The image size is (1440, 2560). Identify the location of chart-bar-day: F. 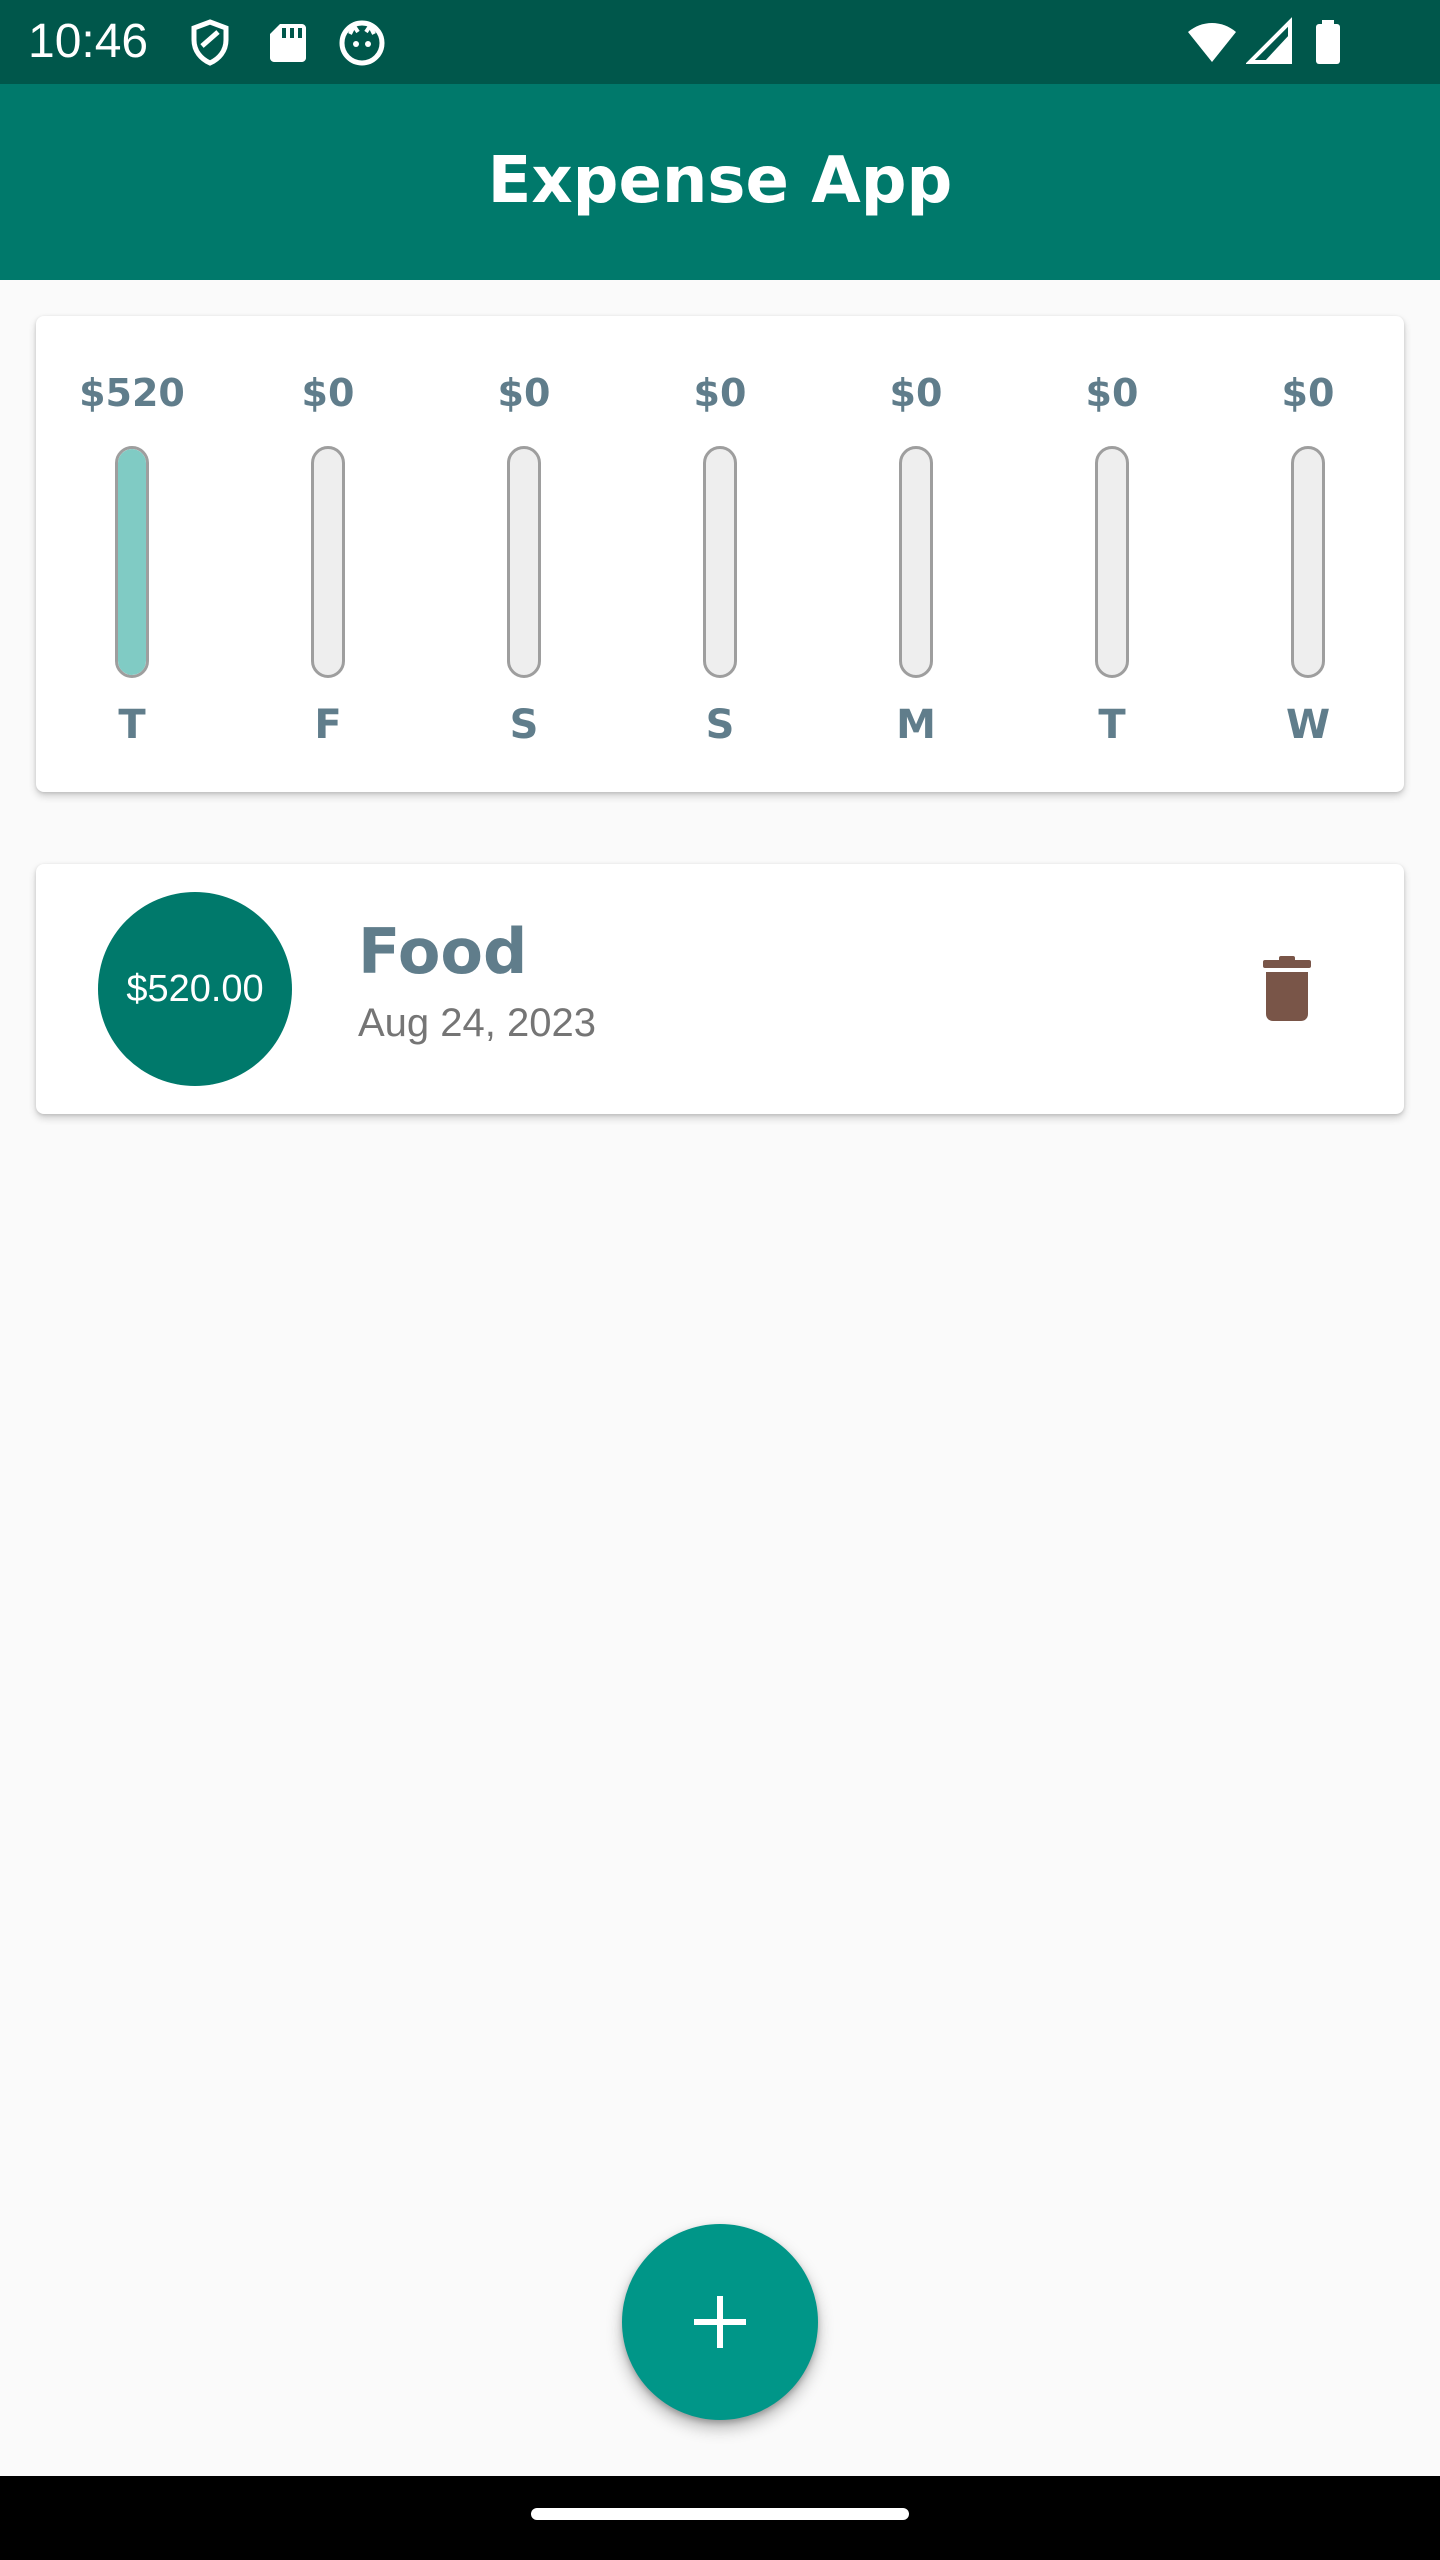
(328, 725).